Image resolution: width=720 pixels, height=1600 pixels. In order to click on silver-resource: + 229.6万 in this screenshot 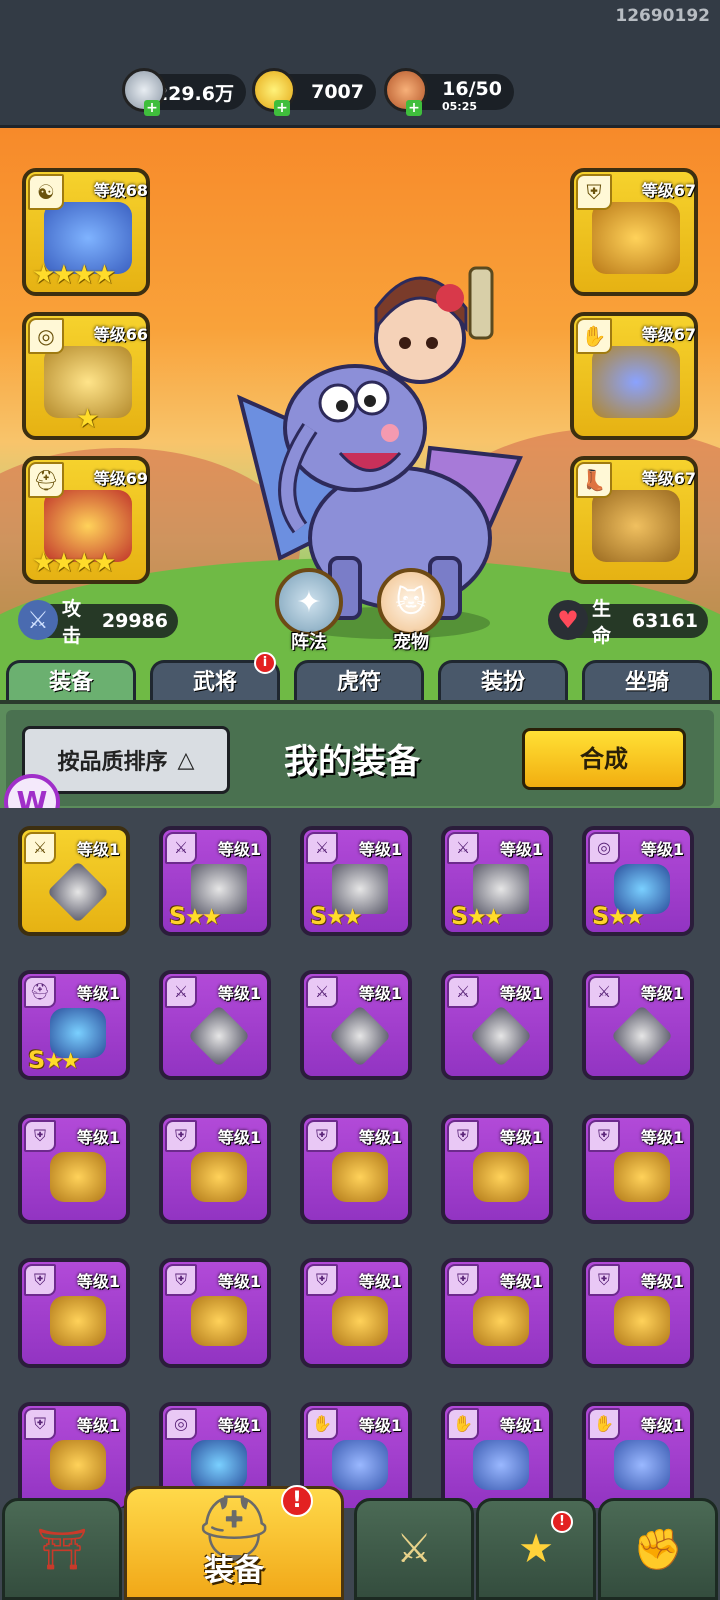, I will do `click(184, 92)`.